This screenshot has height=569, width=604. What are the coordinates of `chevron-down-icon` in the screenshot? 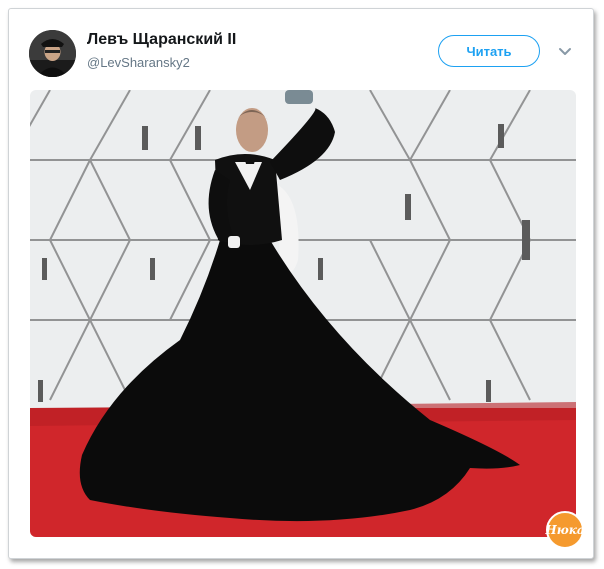 It's located at (565, 51).